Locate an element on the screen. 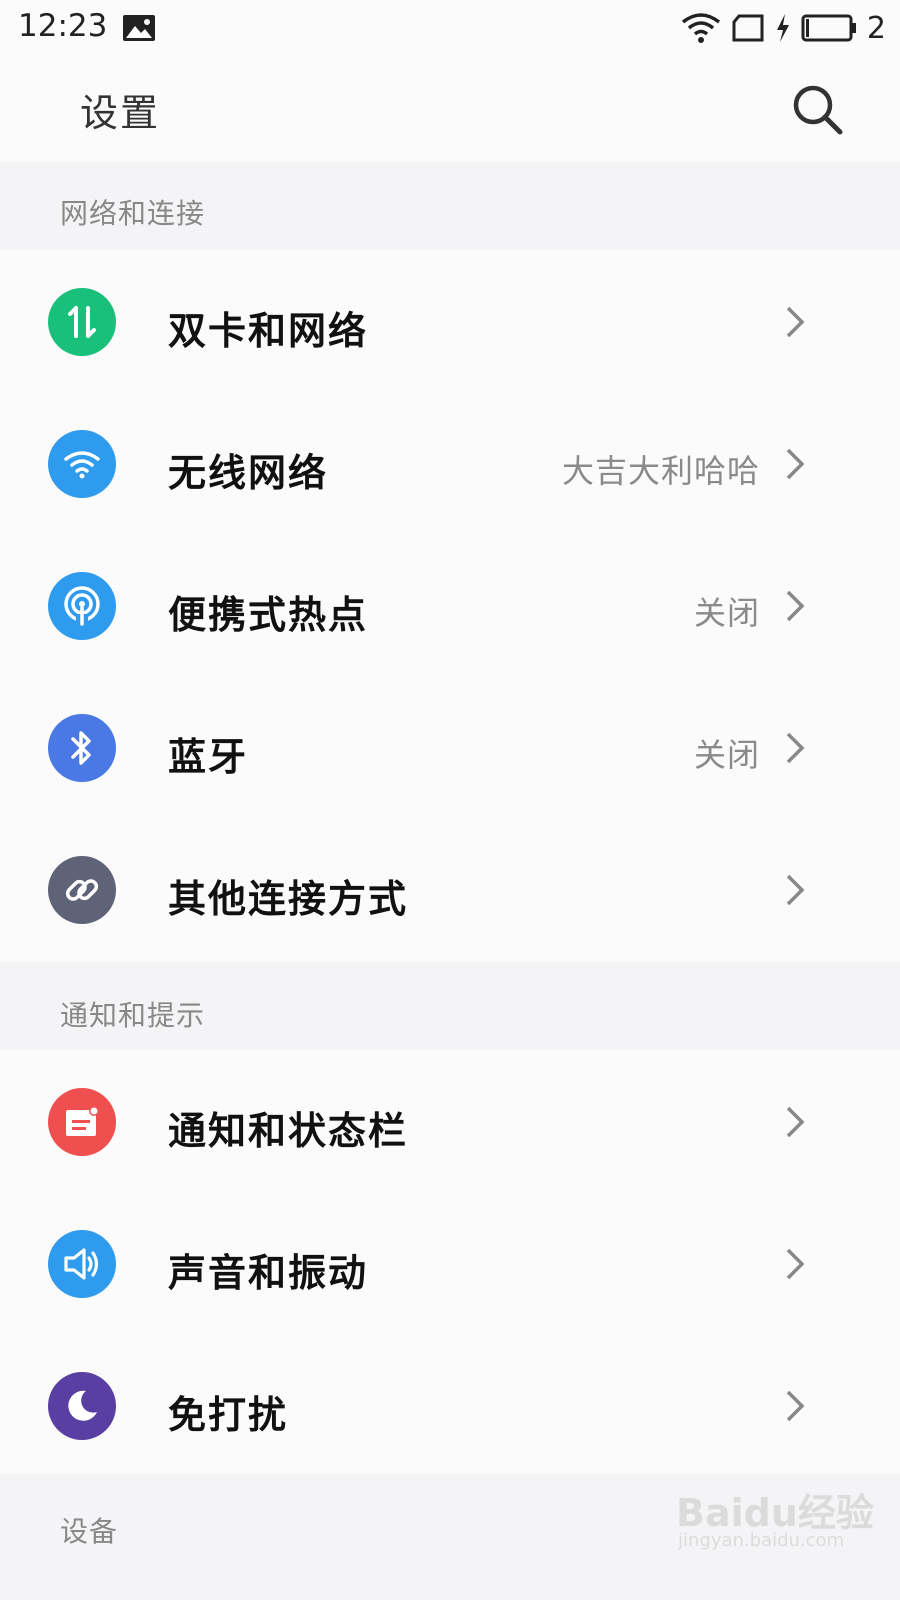 This screenshot has height=1600, width=900. dual-sim-icon is located at coordinates (82, 322).